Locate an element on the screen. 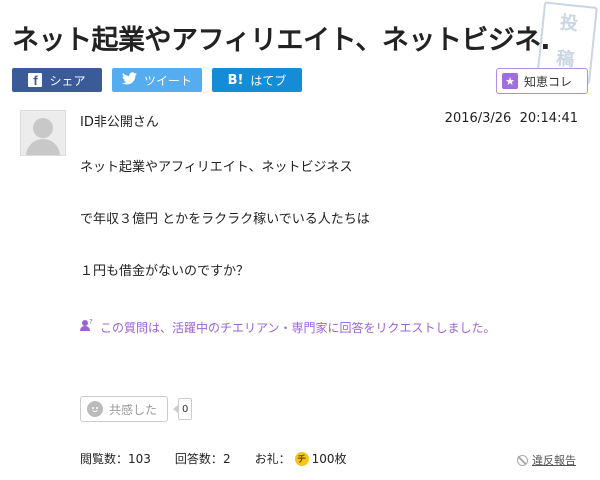 The image size is (600, 480). report-link: 違反報告 is located at coordinates (546, 460).